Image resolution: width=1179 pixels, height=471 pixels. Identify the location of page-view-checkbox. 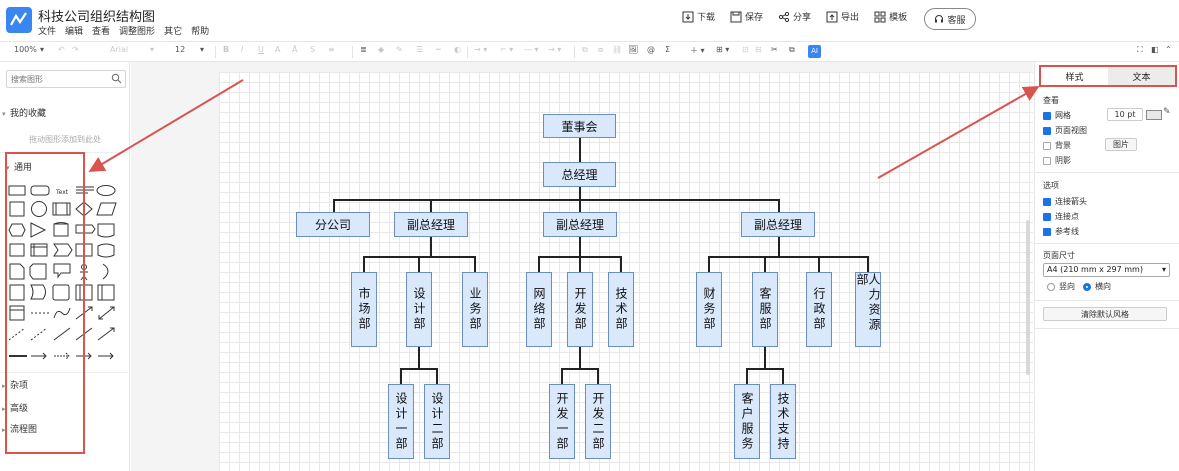
(1047, 130).